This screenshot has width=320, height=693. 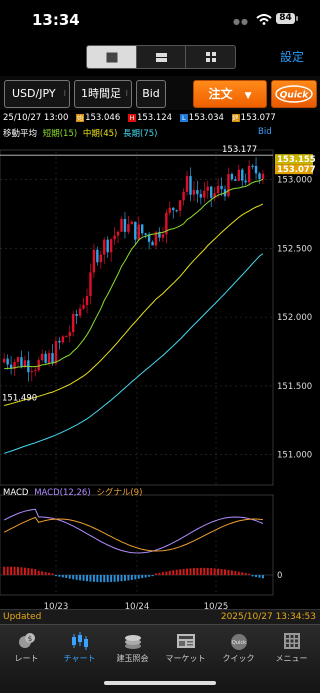 What do you see at coordinates (291, 641) in the screenshot?
I see `menu-grid-icon` at bounding box center [291, 641].